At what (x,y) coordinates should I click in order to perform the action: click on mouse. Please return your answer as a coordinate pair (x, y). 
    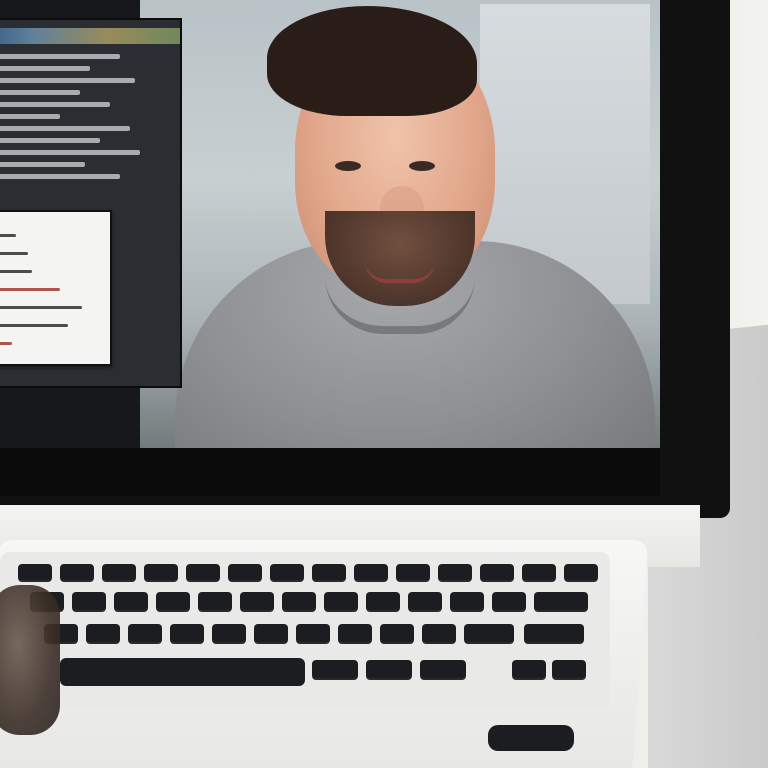
    Looking at the image, I should click on (531, 738).